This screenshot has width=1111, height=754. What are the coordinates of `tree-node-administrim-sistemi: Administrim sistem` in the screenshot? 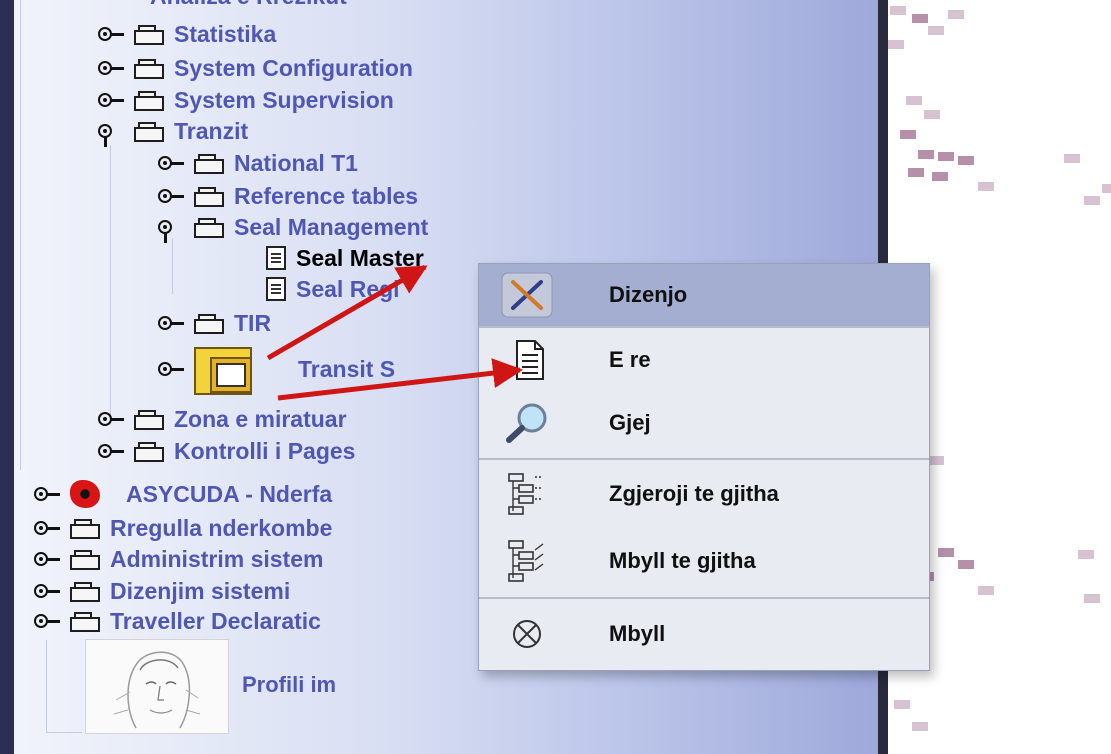 It's located at (178, 559).